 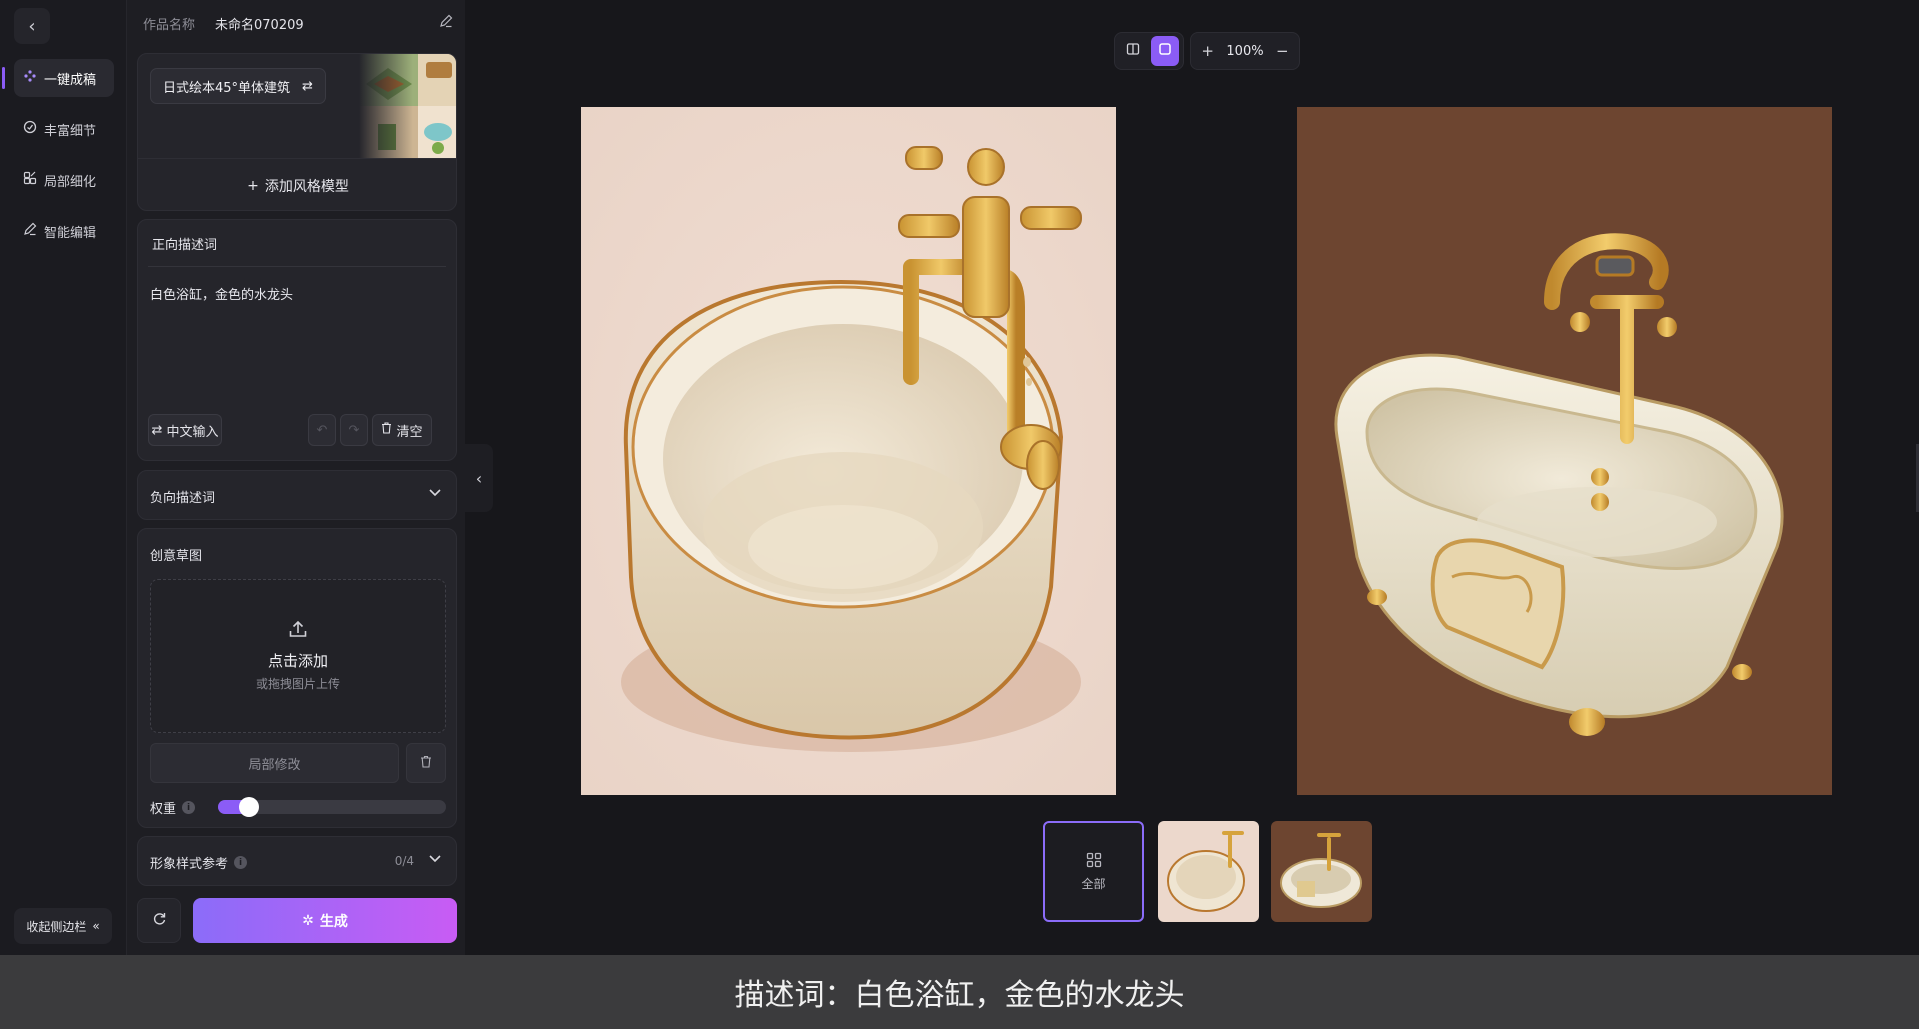 I want to click on edit-name-icon, so click(x=446, y=23).